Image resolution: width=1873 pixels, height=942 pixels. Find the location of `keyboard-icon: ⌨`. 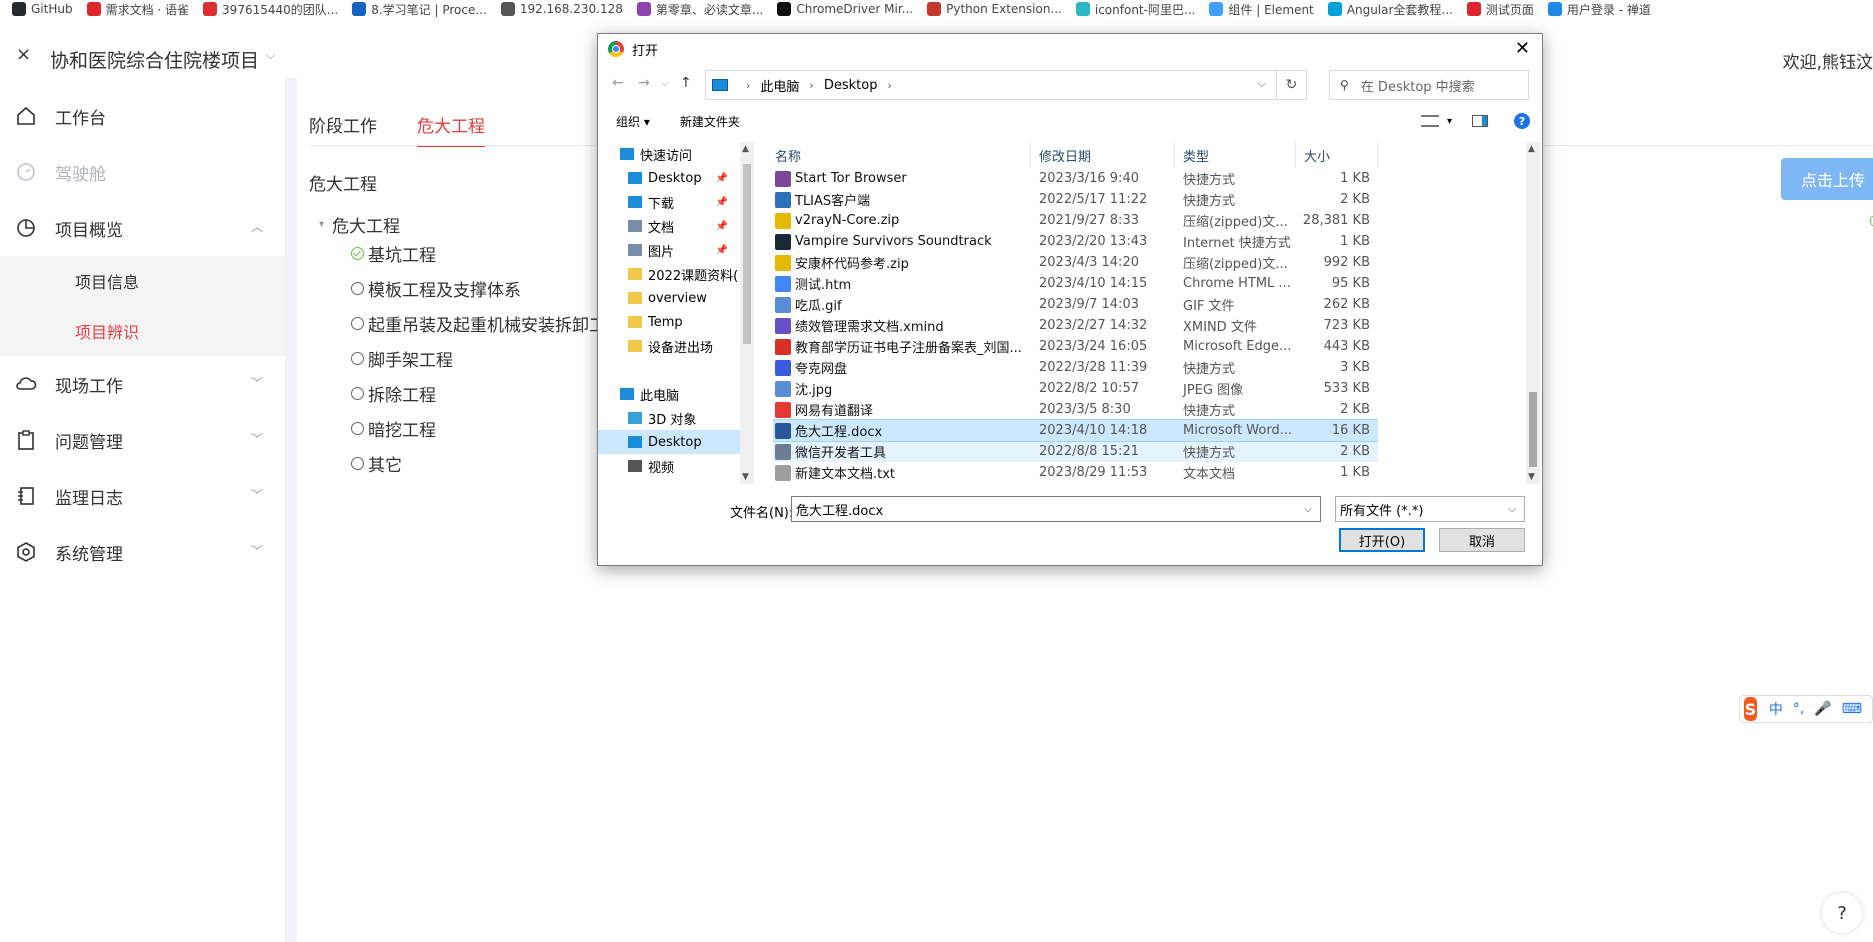

keyboard-icon: ⌨ is located at coordinates (1852, 709).